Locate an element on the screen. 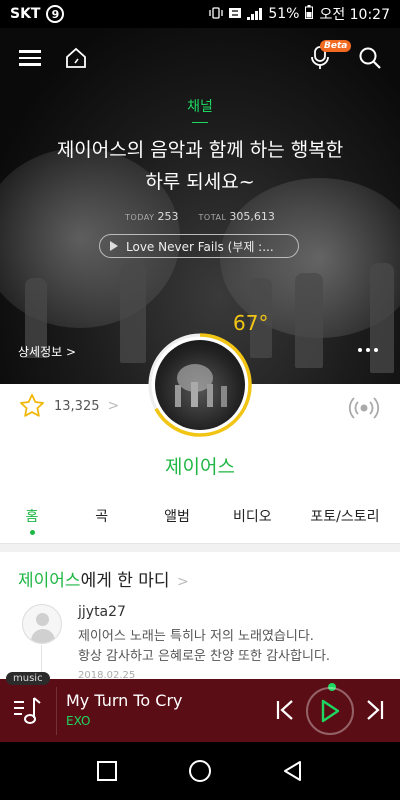  comment-line-2: 항상 감사하고 은혜로운 찬양 또한 감사합니다. is located at coordinates (204, 656).